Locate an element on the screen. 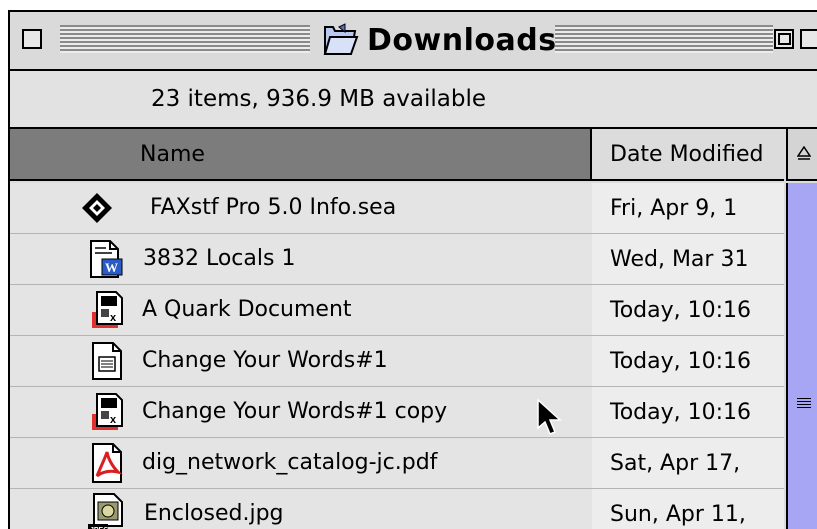 This screenshot has height=529, width=817. file-name: FAXstf Pro 5.0 Info.sea is located at coordinates (273, 207).